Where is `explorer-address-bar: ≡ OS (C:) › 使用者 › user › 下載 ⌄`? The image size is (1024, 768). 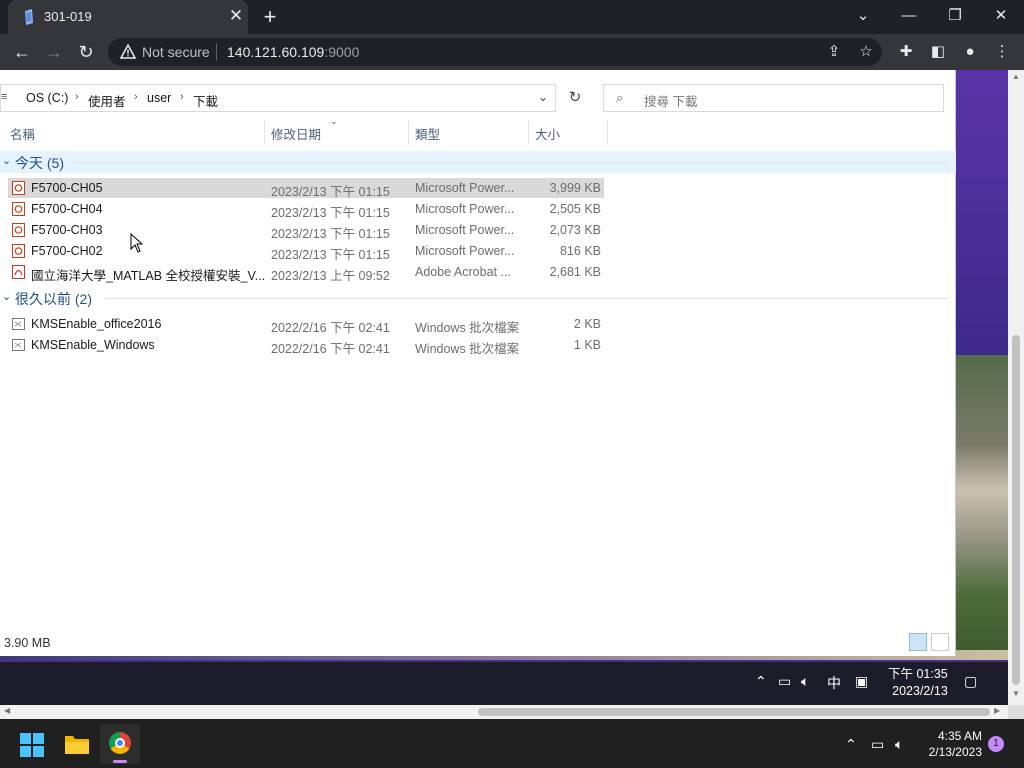 explorer-address-bar: ≡ OS (C:) › 使用者 › user › 下載 ⌄ is located at coordinates (278, 98).